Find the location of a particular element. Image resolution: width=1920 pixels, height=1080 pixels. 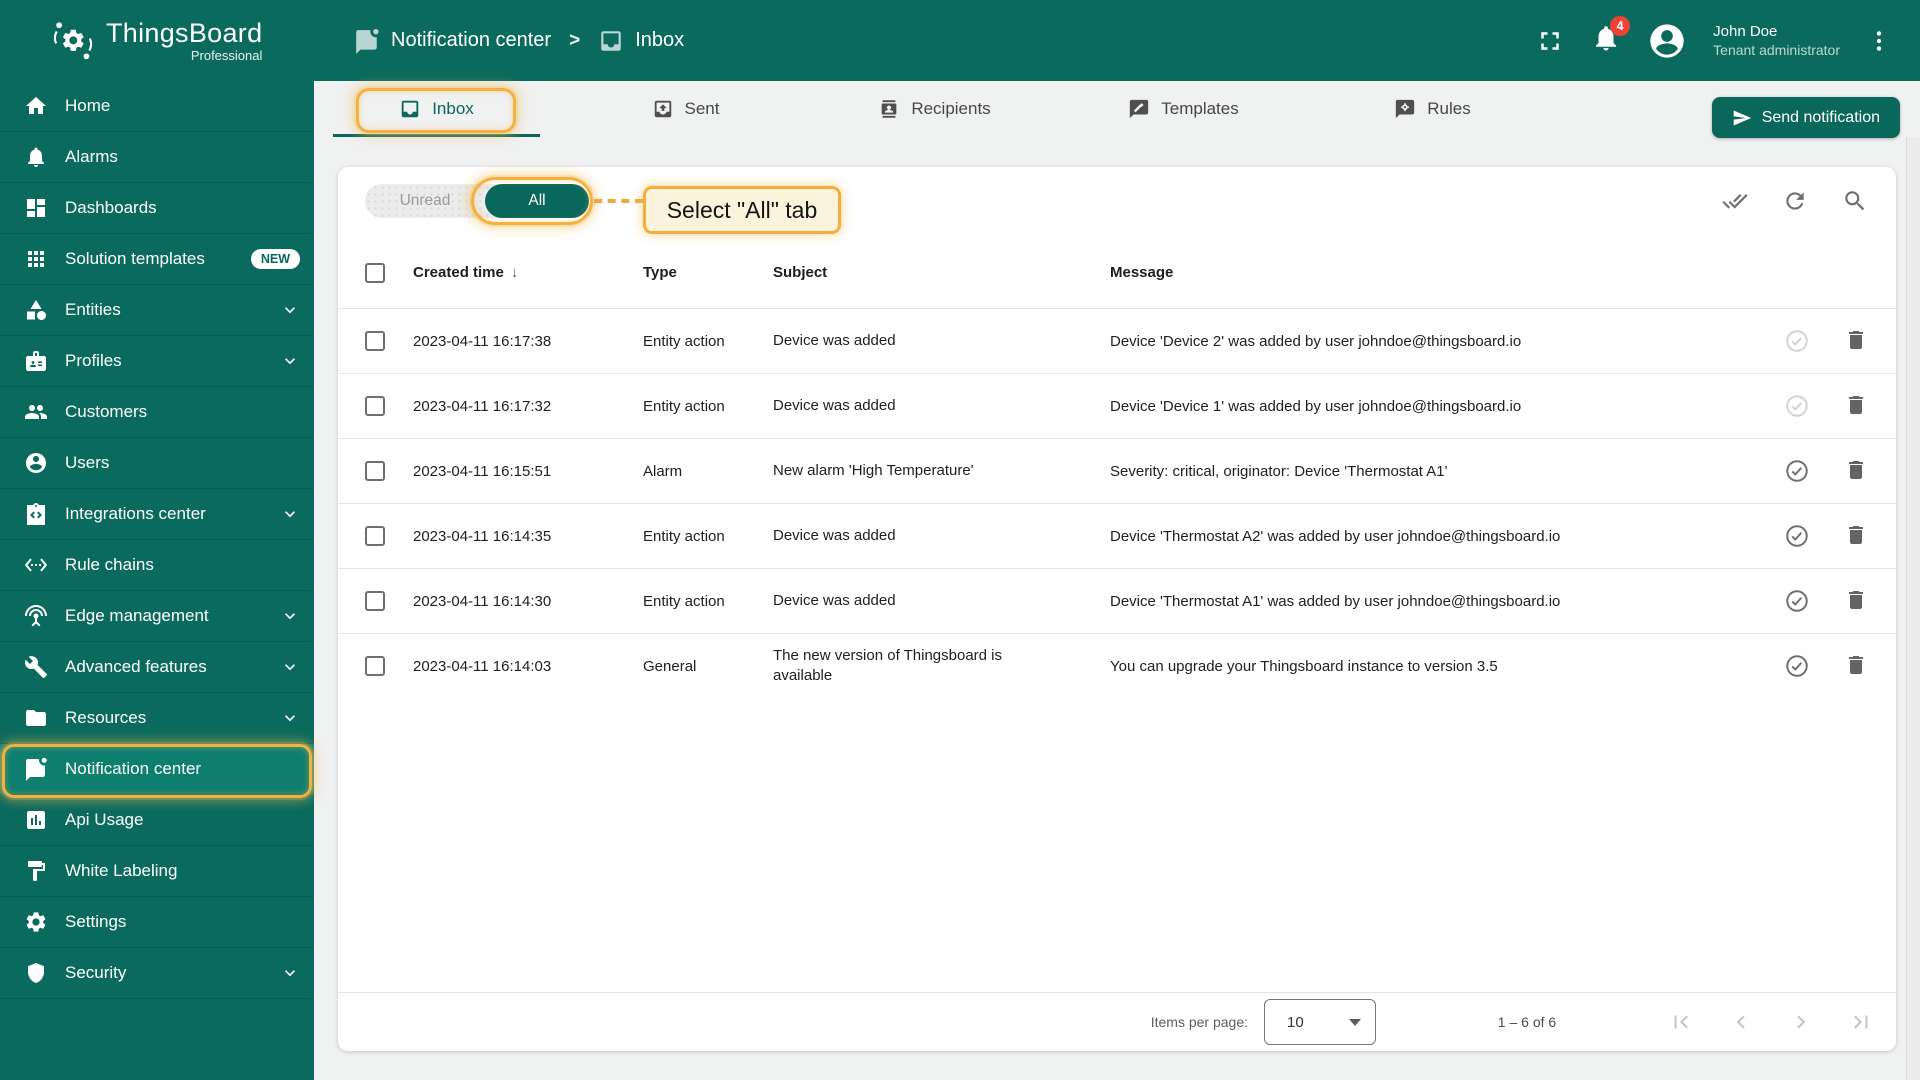

send-notification-button: Send notification is located at coordinates (1805, 117).